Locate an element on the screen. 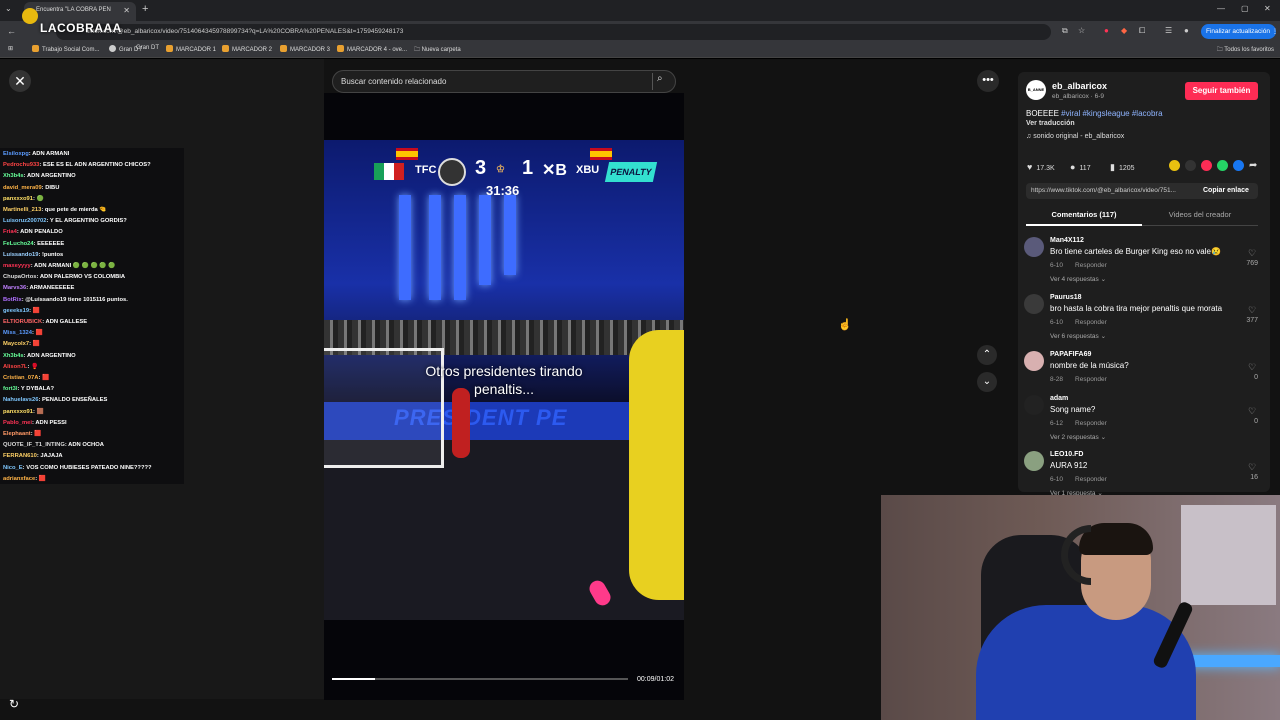 This screenshot has height=720, width=1280. chat-username: Marvs36 is located at coordinates (14, 288).